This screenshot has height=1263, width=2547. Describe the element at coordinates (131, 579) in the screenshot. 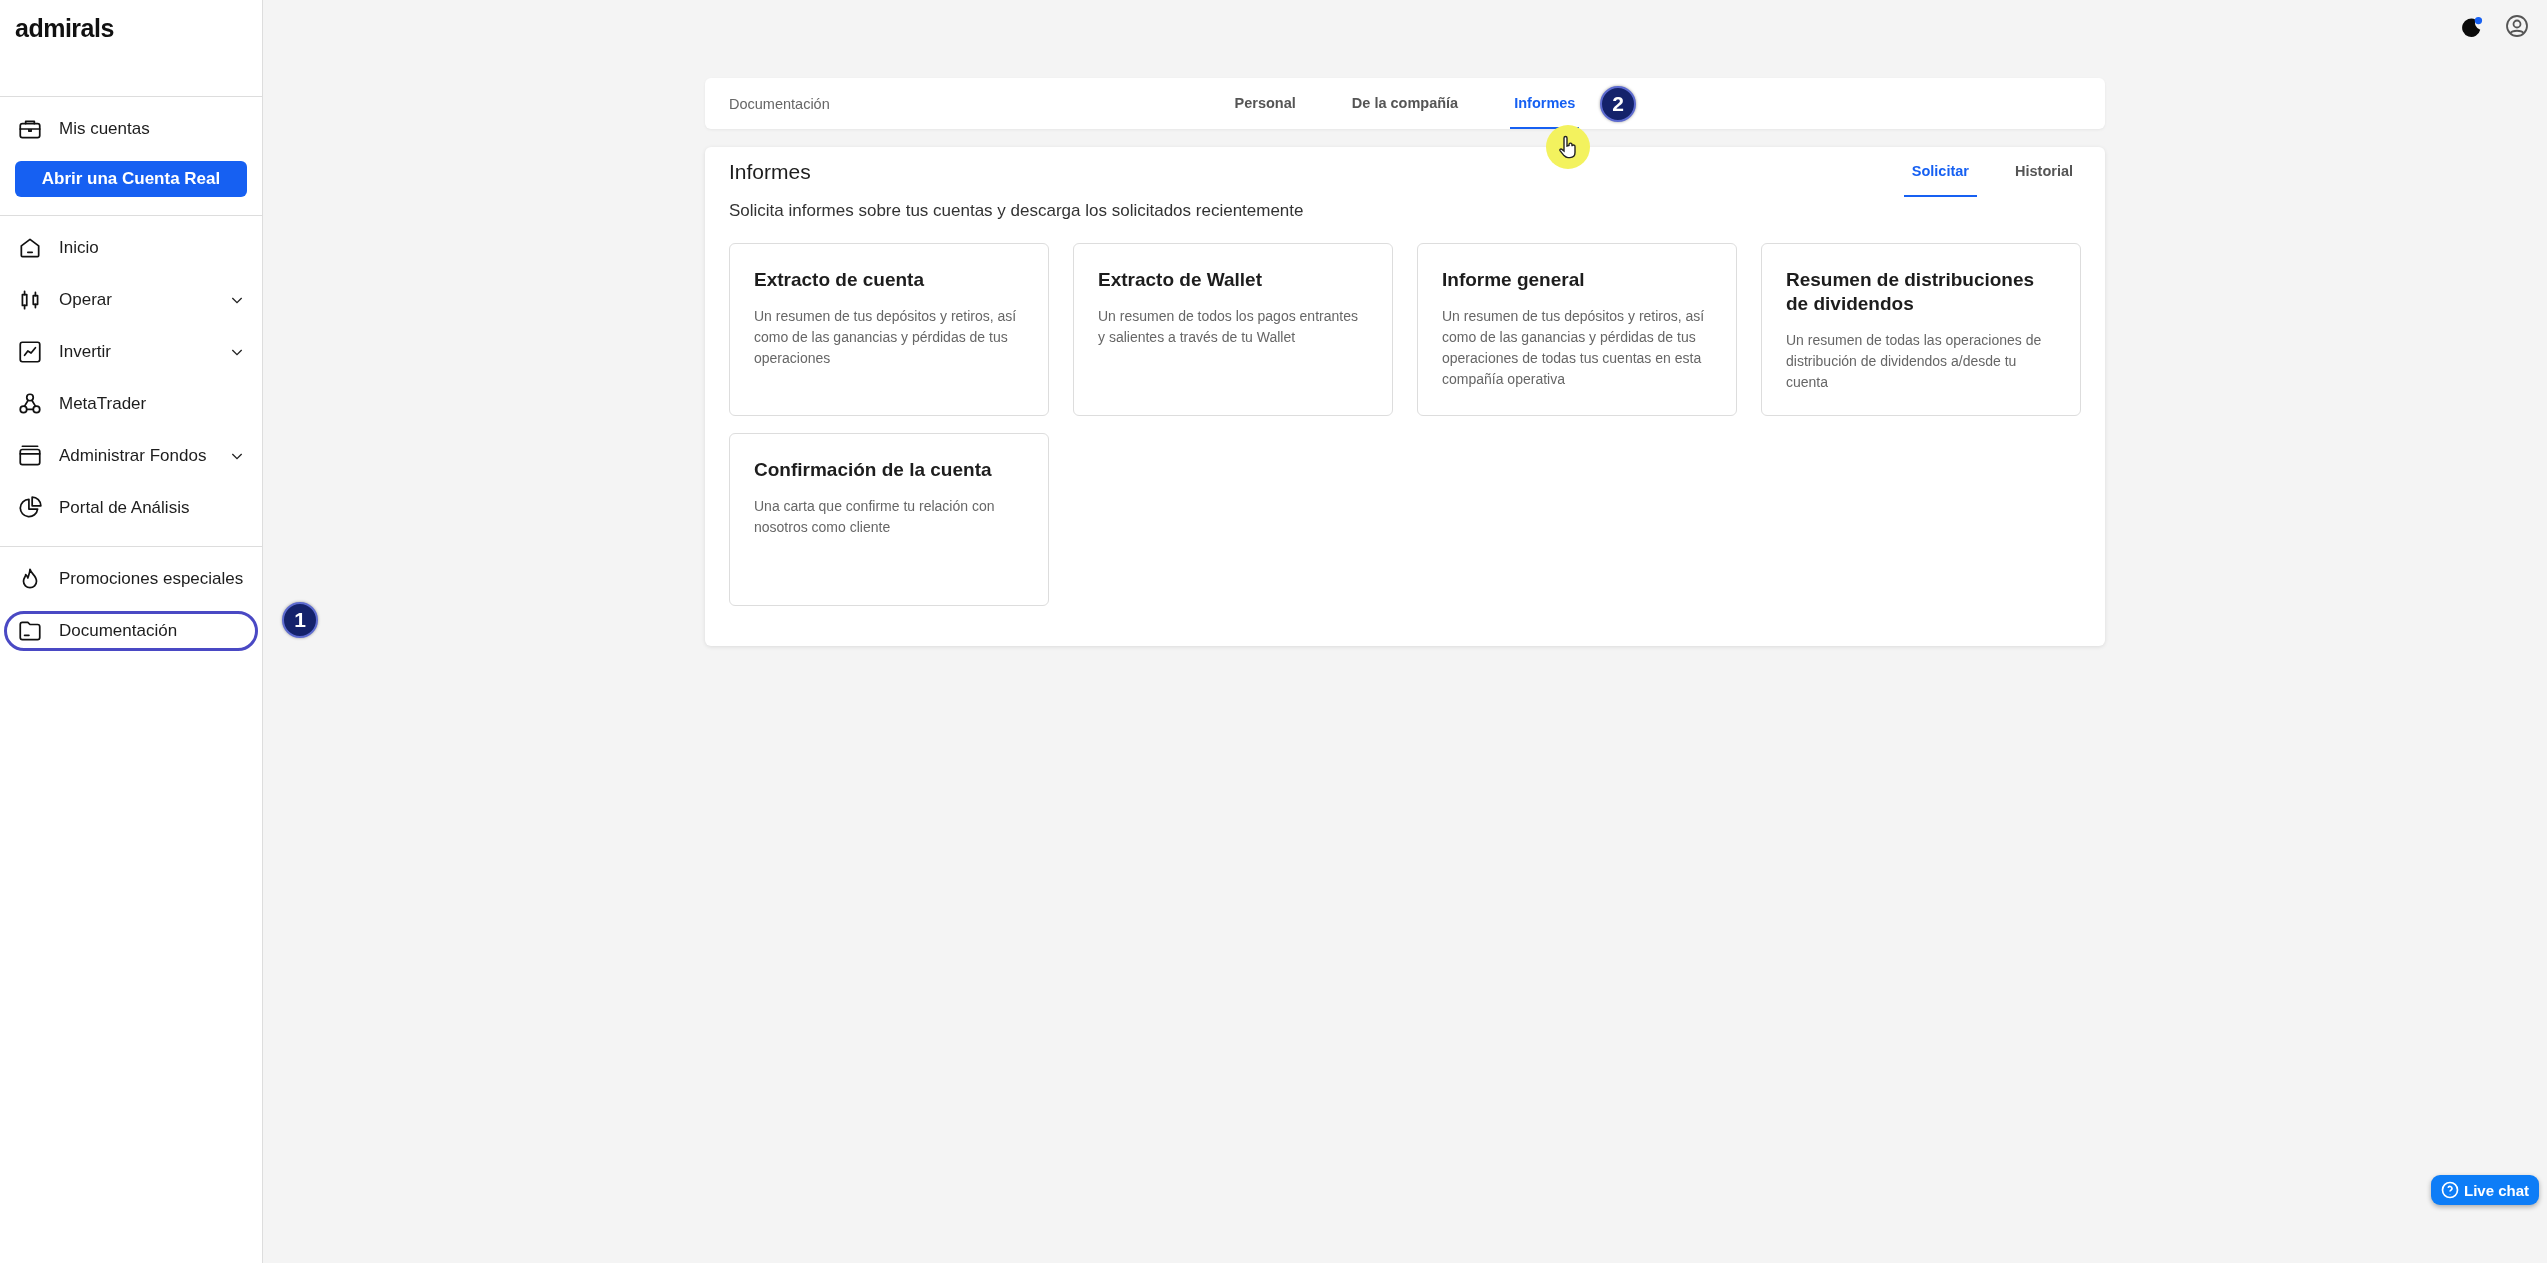

I see `sidebar-item: Promociones especiales` at that location.